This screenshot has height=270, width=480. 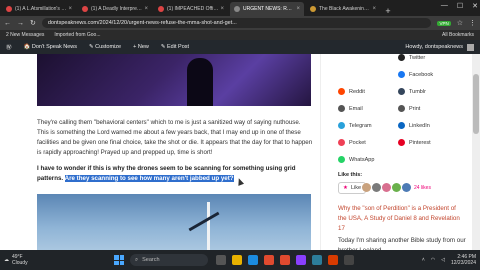 I want to click on clock: 2:46 PM 12/23/2024, so click(x=463, y=260).